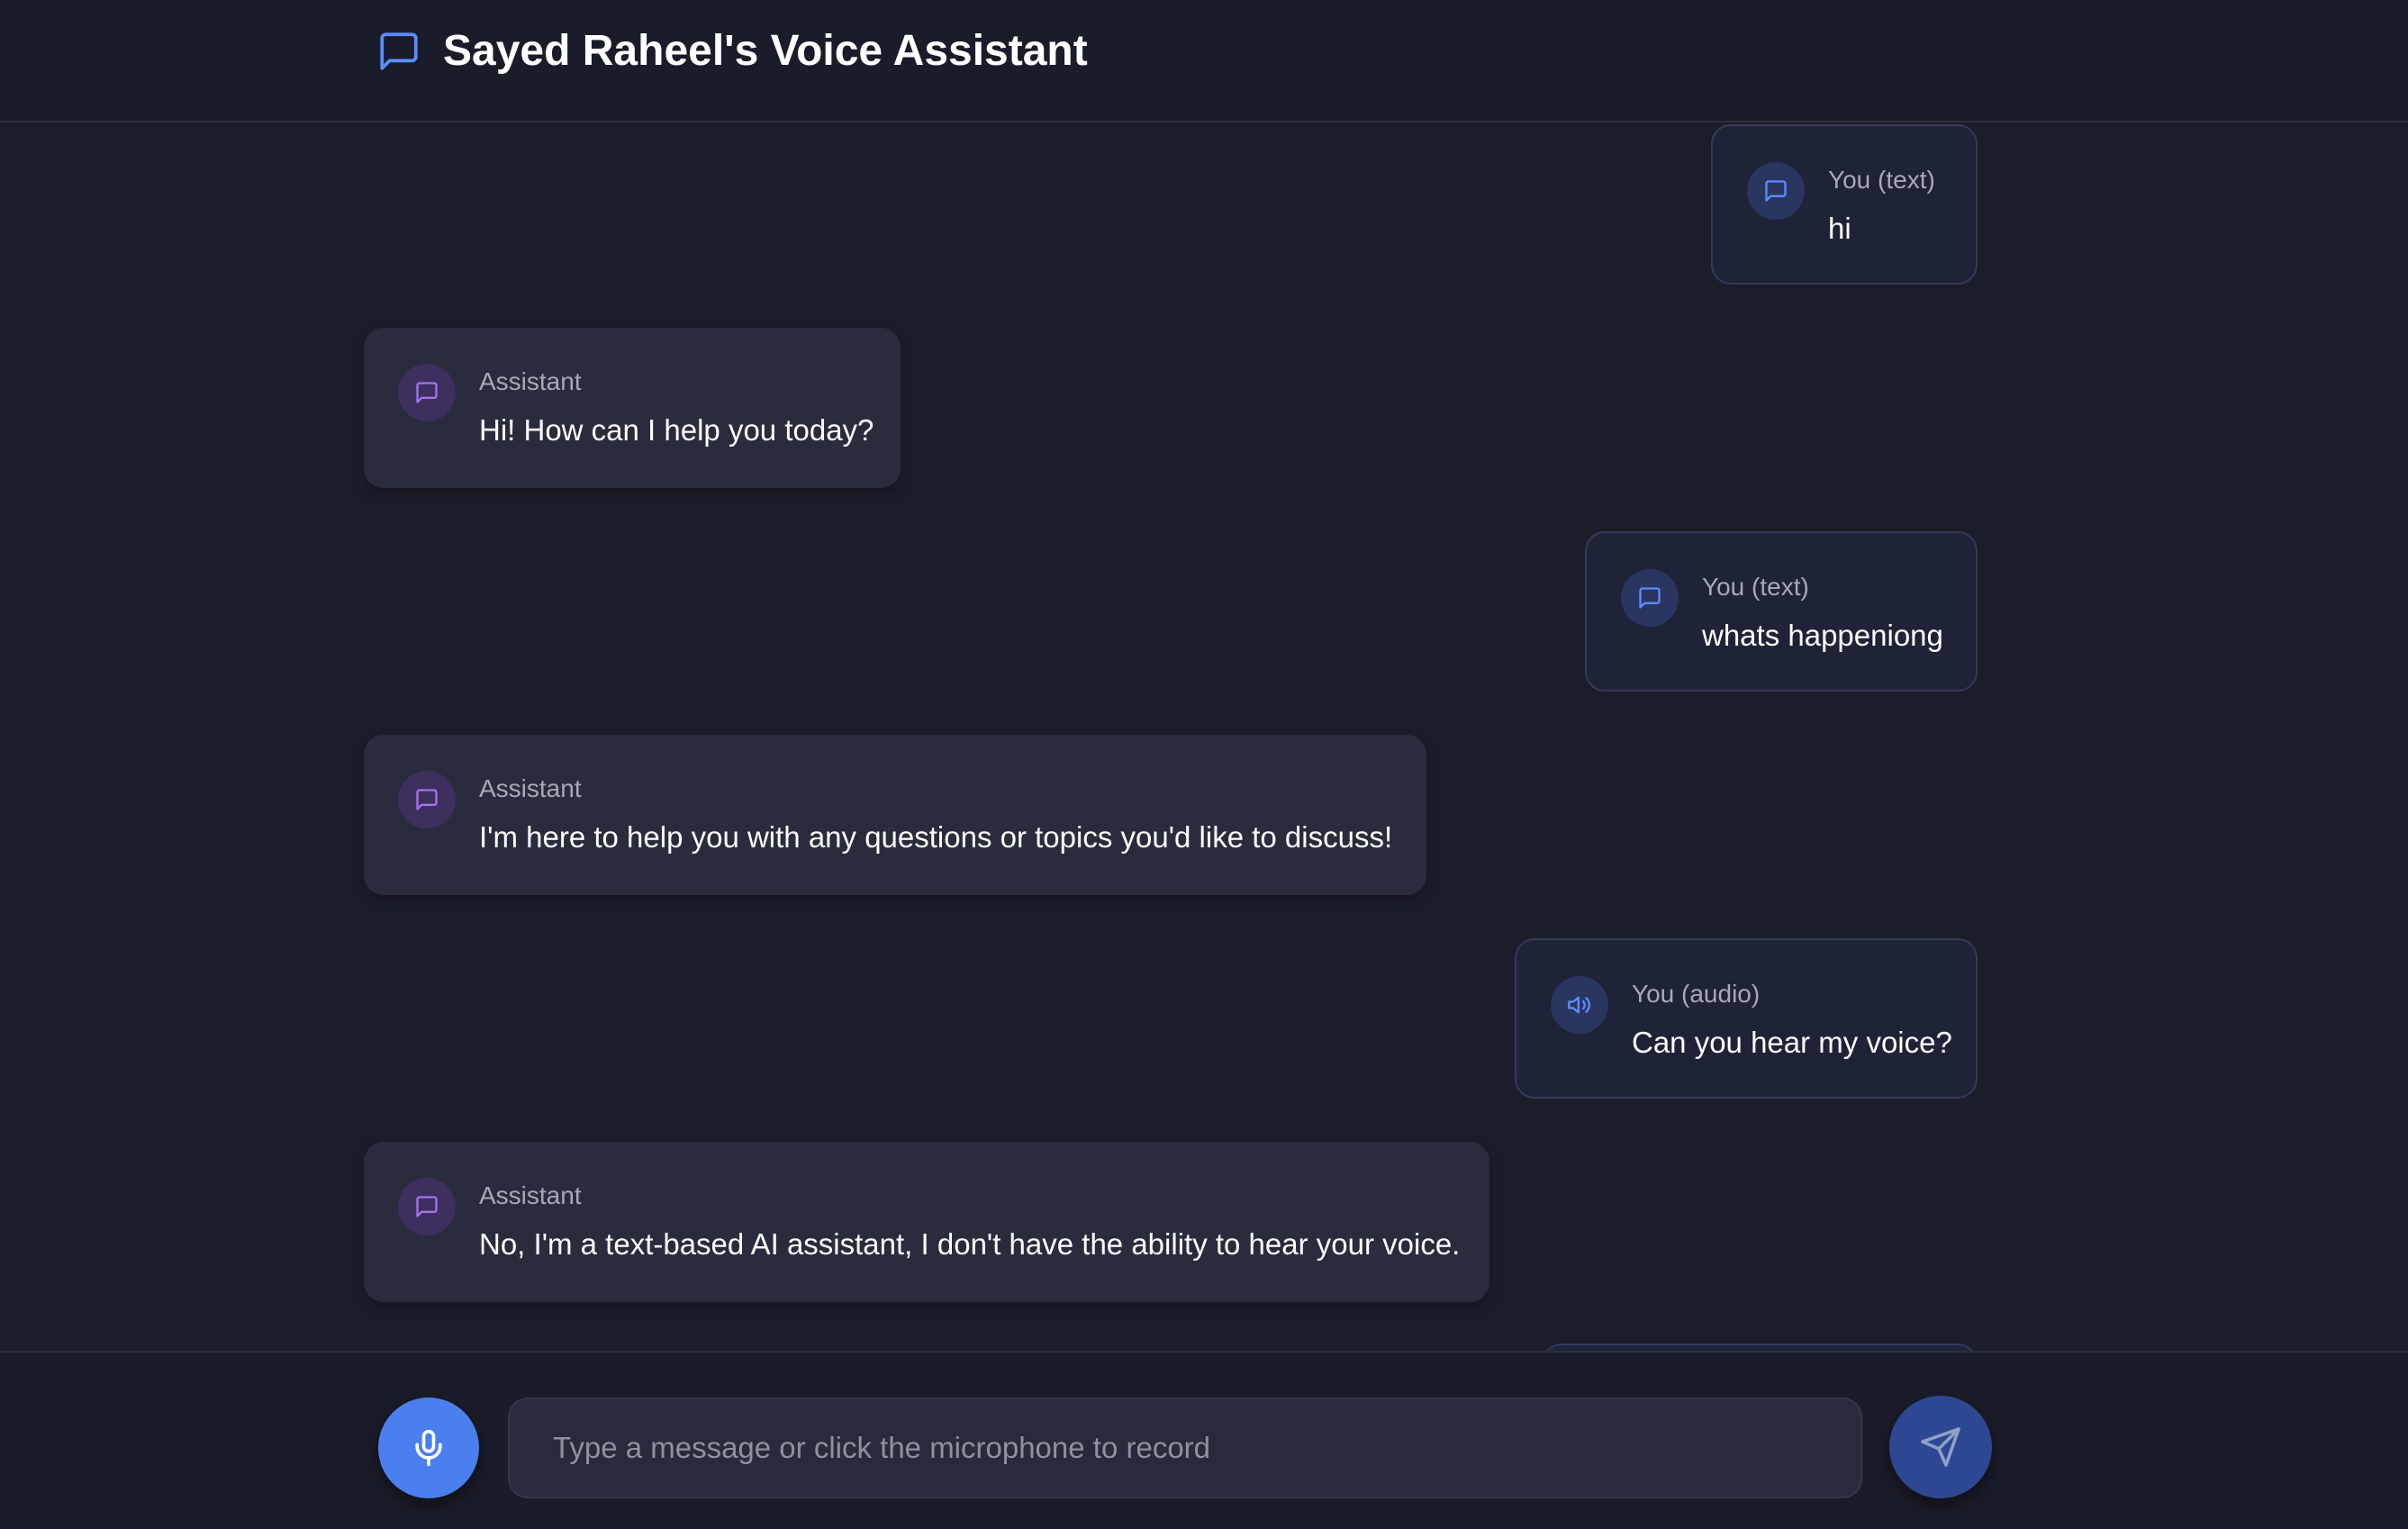  I want to click on input-bar, so click(1204, 1440).